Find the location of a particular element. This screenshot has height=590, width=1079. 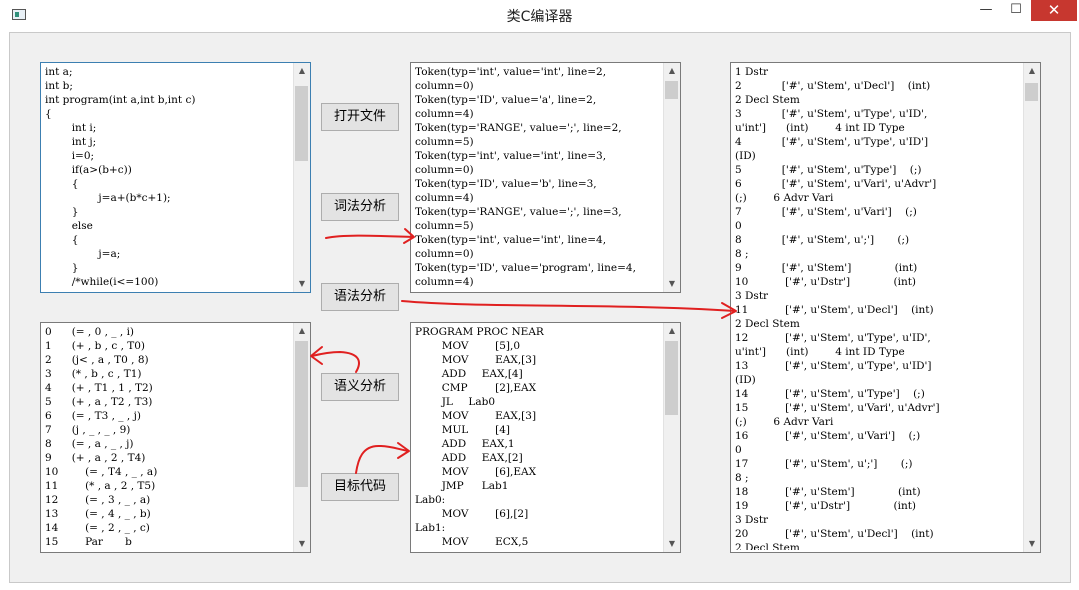

title-bar: 类C编译器 — ☐ ✕ is located at coordinates (539, 15).